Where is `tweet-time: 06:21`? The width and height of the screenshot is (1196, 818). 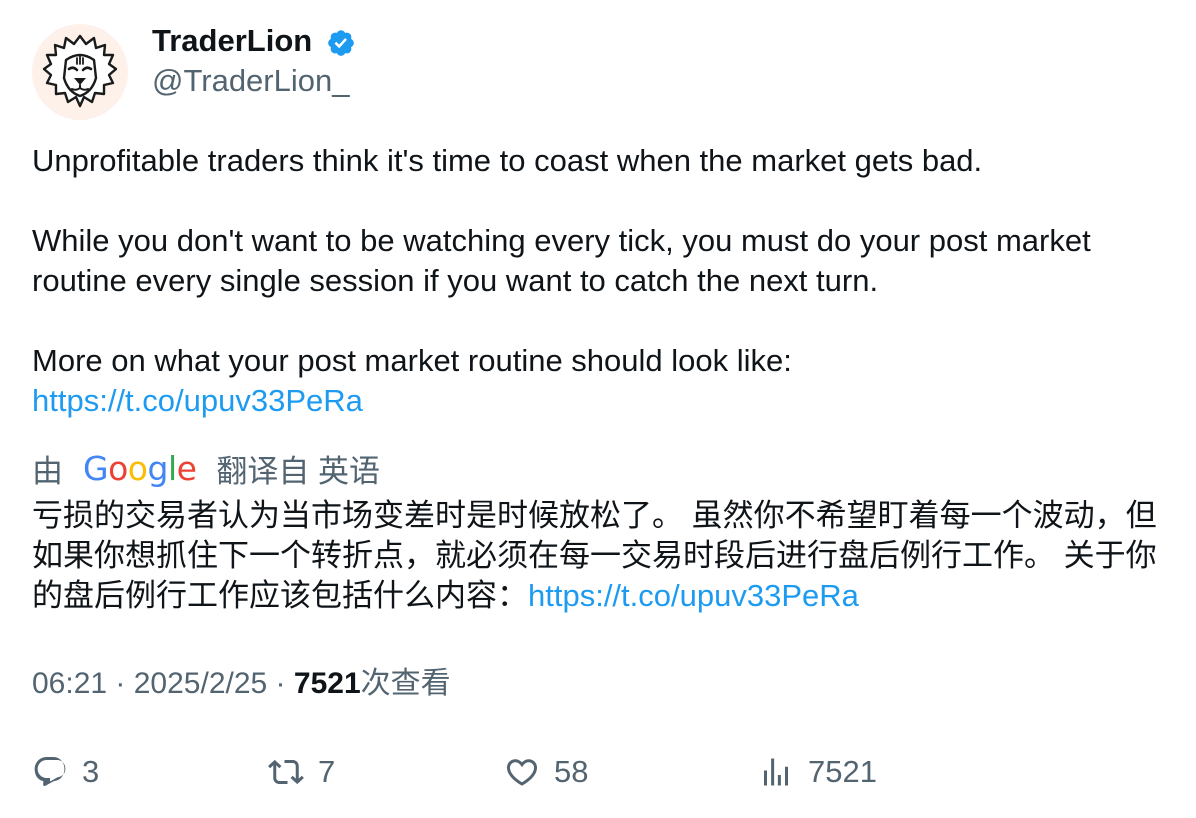
tweet-time: 06:21 is located at coordinates (69, 683).